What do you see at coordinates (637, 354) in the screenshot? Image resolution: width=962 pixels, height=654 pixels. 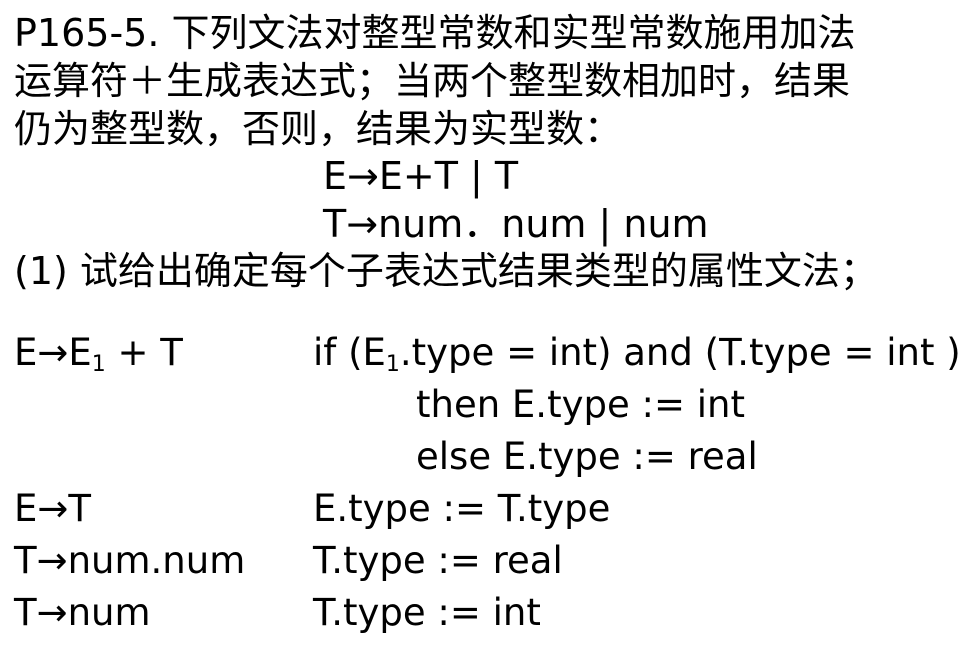 I see `rule-action: if (E1.type = int) and (T.type = int )` at bounding box center [637, 354].